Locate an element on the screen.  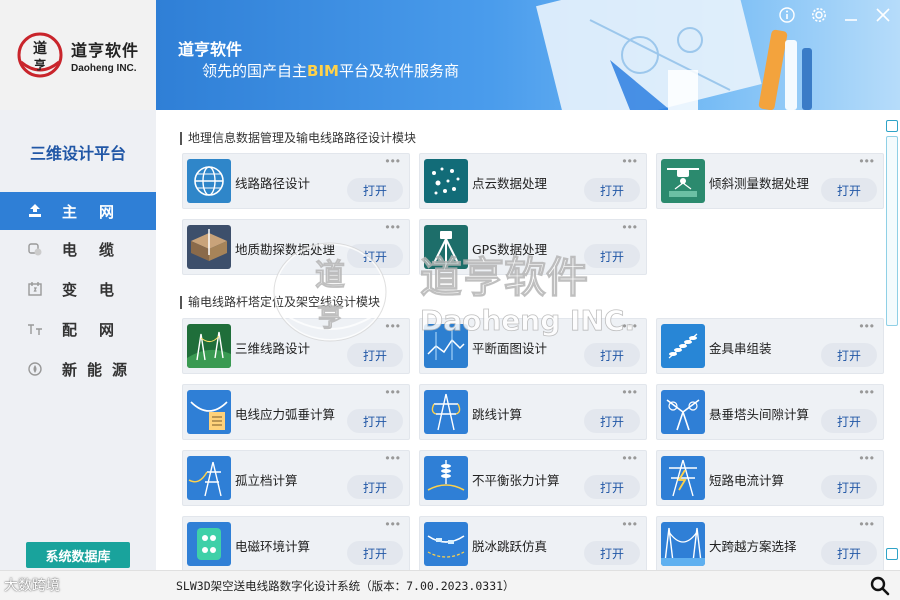
module-card-profile-design: 平断面图设计 ••• 打开 is located at coordinates (533, 346).